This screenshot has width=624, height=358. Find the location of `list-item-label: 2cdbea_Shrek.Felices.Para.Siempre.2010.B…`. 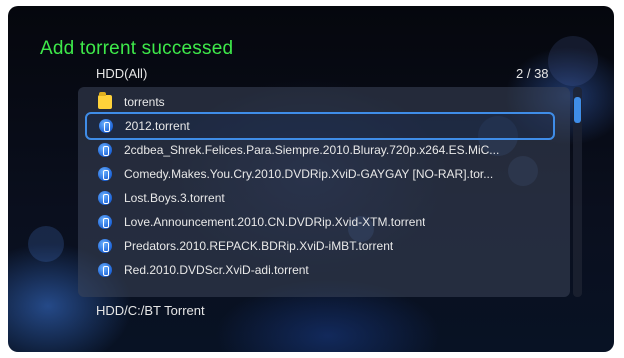

list-item-label: 2cdbea_Shrek.Felices.Para.Siempre.2010.B… is located at coordinates (312, 150).